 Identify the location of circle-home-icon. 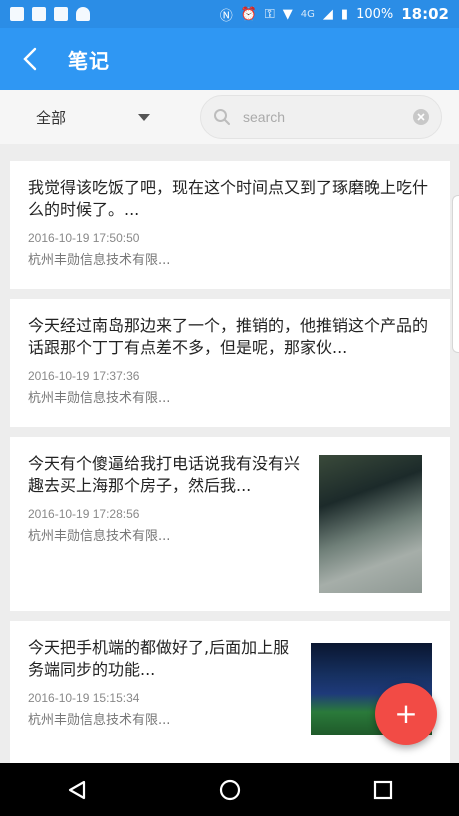
(229, 789).